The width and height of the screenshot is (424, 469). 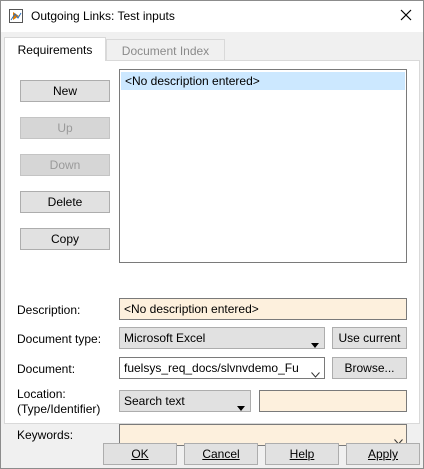 I want to click on delete-button-label: Delete, so click(x=65, y=202).